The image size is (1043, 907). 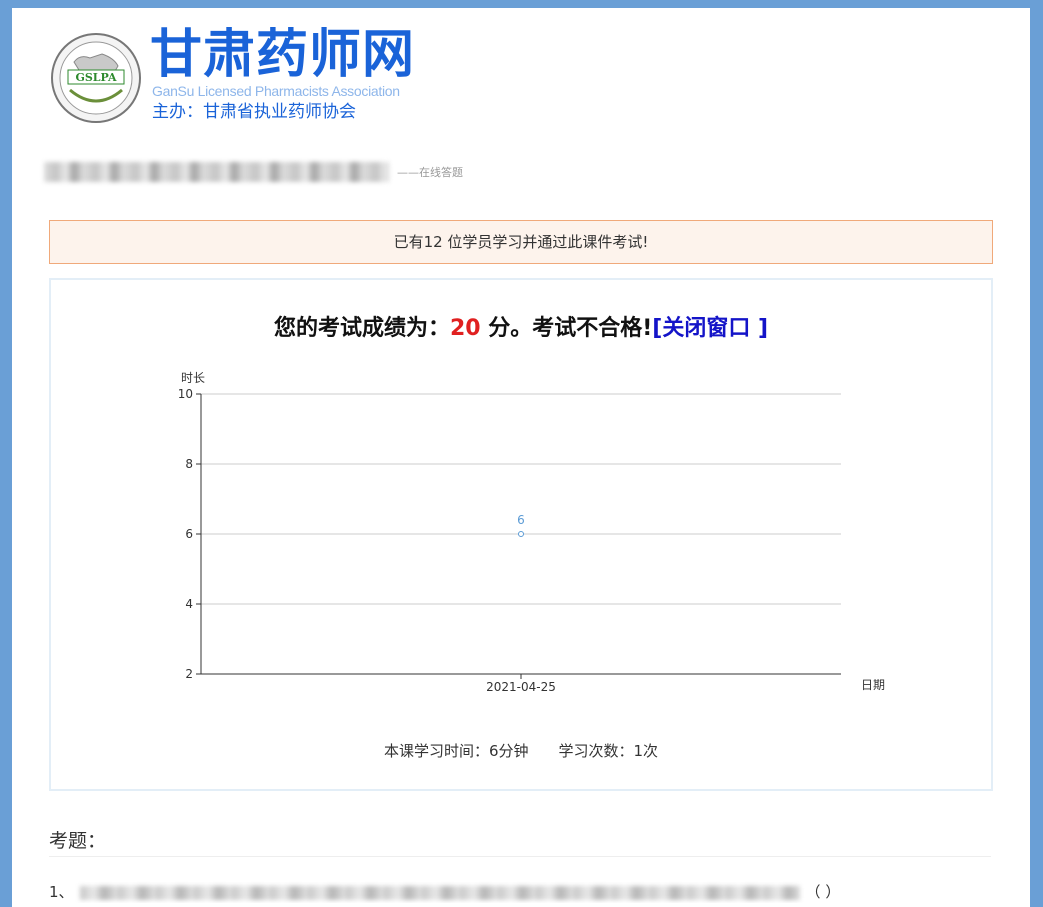 I want to click on data-point, so click(x=521, y=534).